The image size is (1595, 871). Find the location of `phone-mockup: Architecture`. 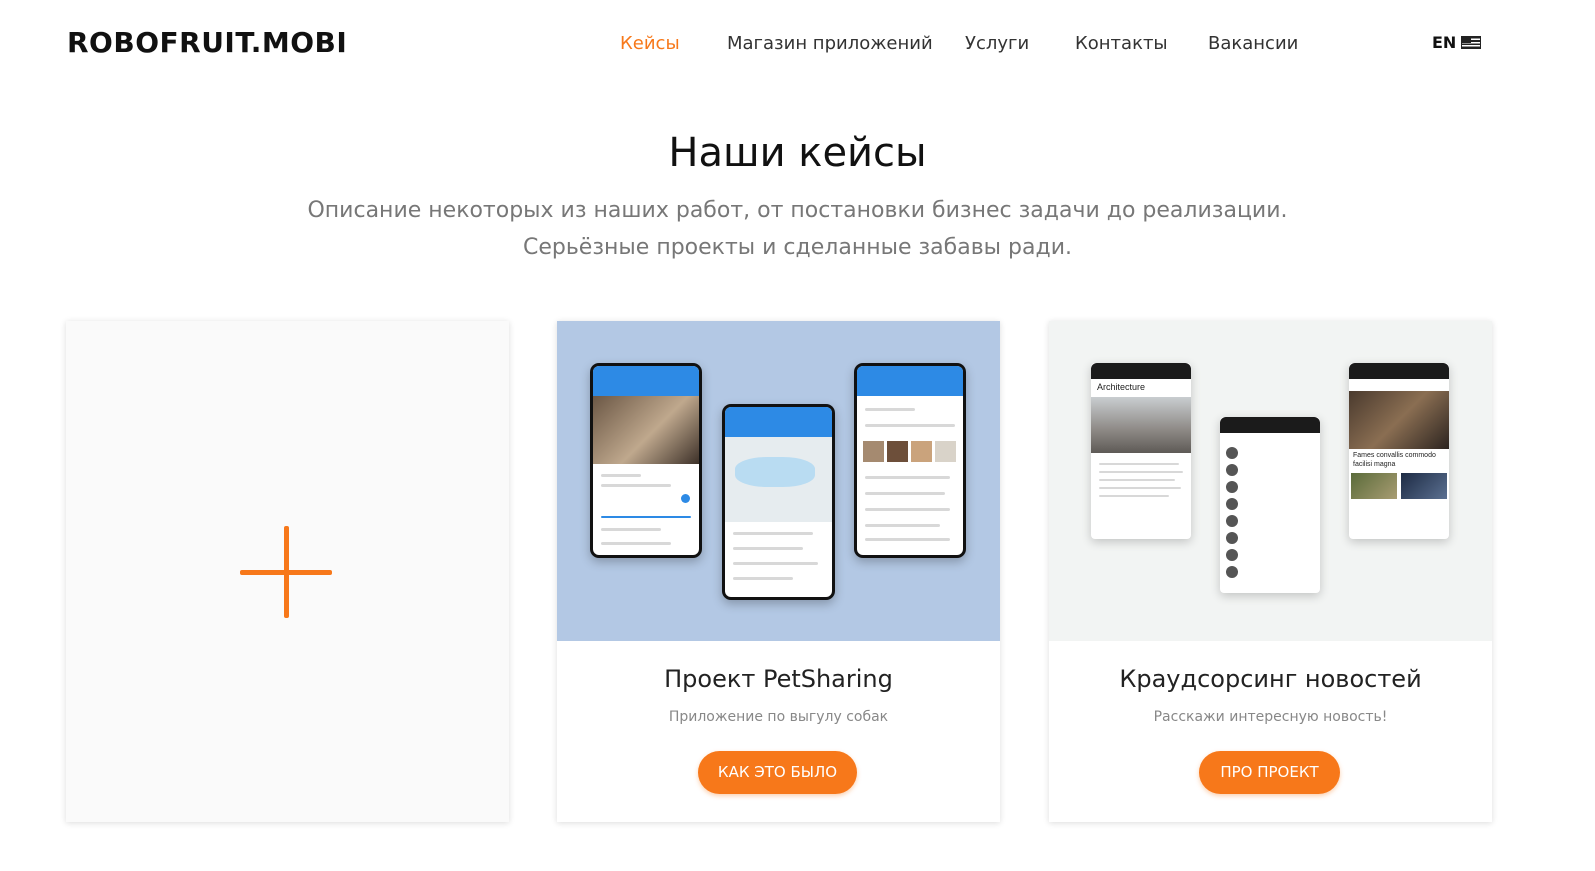

phone-mockup: Architecture is located at coordinates (1141, 451).